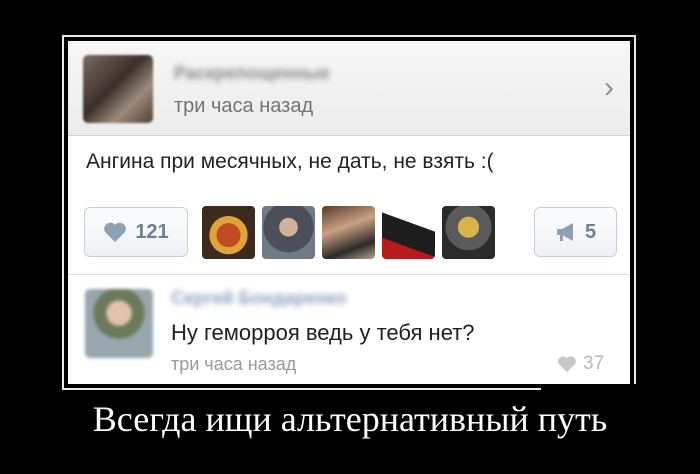 Image resolution: width=700 pixels, height=474 pixels. Describe the element at coordinates (234, 364) in the screenshot. I see `comment-time: три часа назад` at that location.